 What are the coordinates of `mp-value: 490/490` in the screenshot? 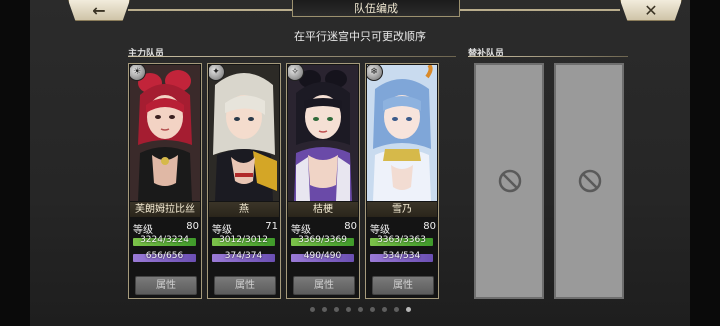 It's located at (322, 256).